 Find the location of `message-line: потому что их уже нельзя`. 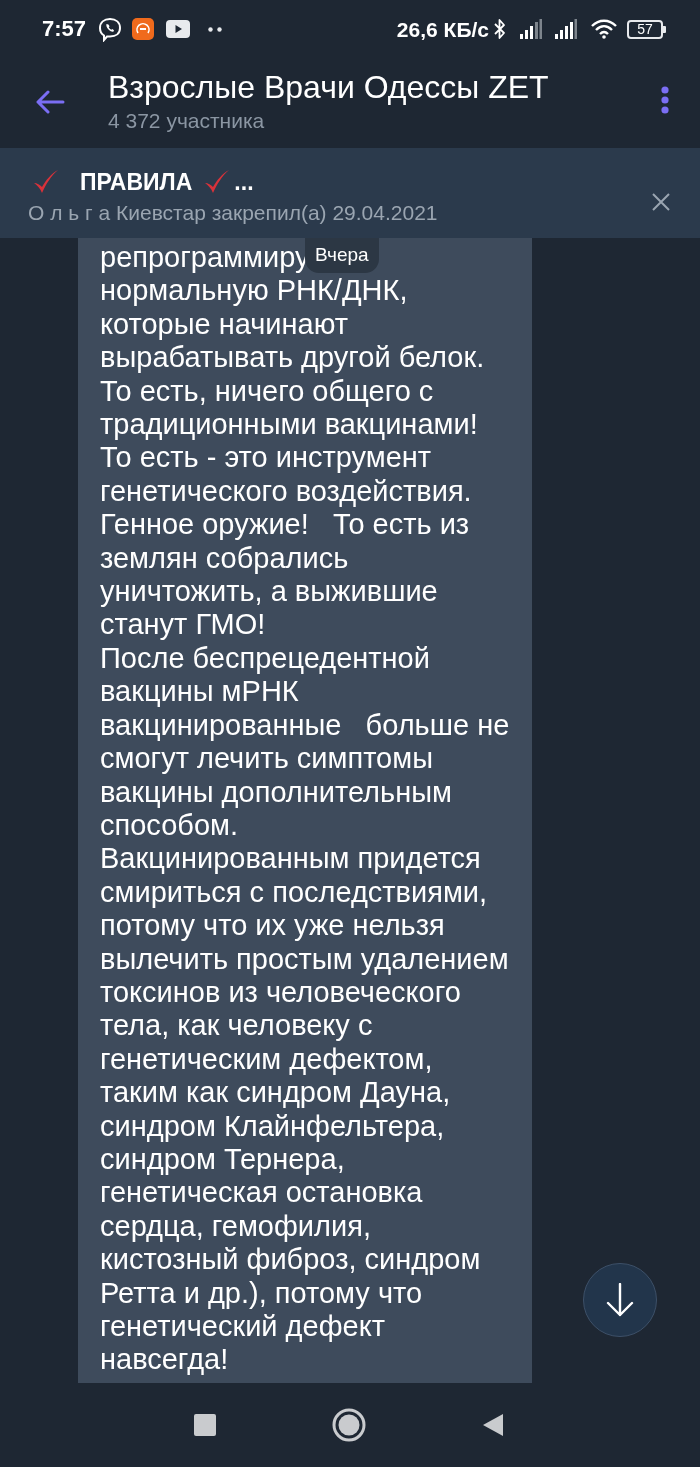

message-line: потому что их уже нельзя is located at coordinates (272, 926).